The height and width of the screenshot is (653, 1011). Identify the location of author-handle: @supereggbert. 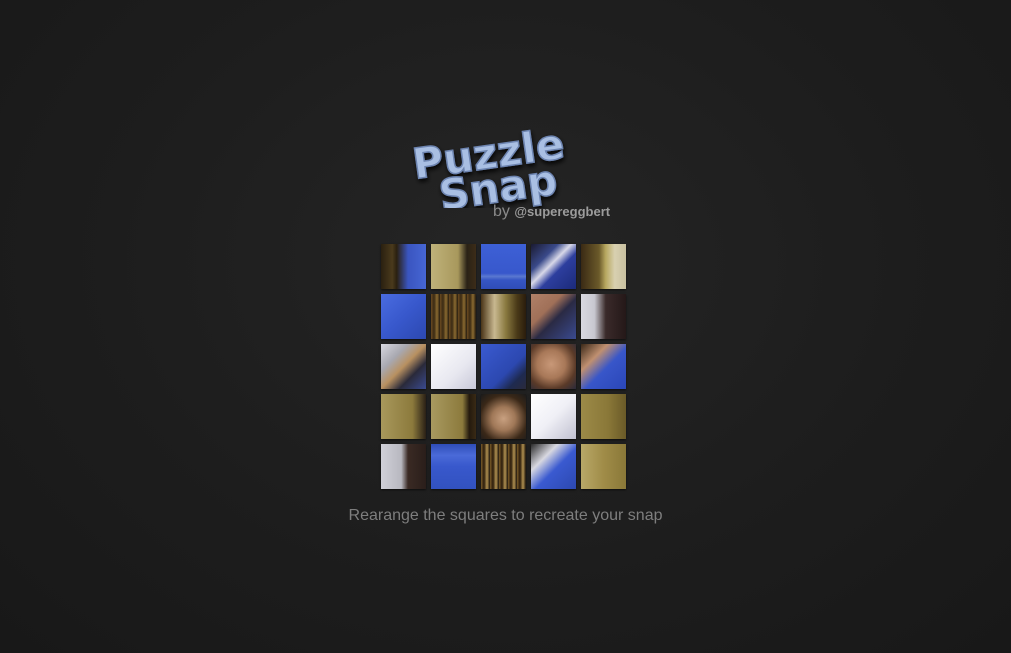
(562, 211).